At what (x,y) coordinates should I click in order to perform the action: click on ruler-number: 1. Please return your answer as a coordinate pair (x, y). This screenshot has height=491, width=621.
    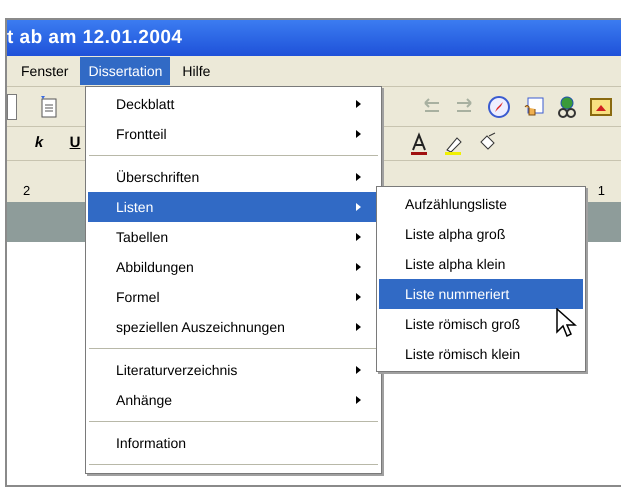
    Looking at the image, I should click on (601, 191).